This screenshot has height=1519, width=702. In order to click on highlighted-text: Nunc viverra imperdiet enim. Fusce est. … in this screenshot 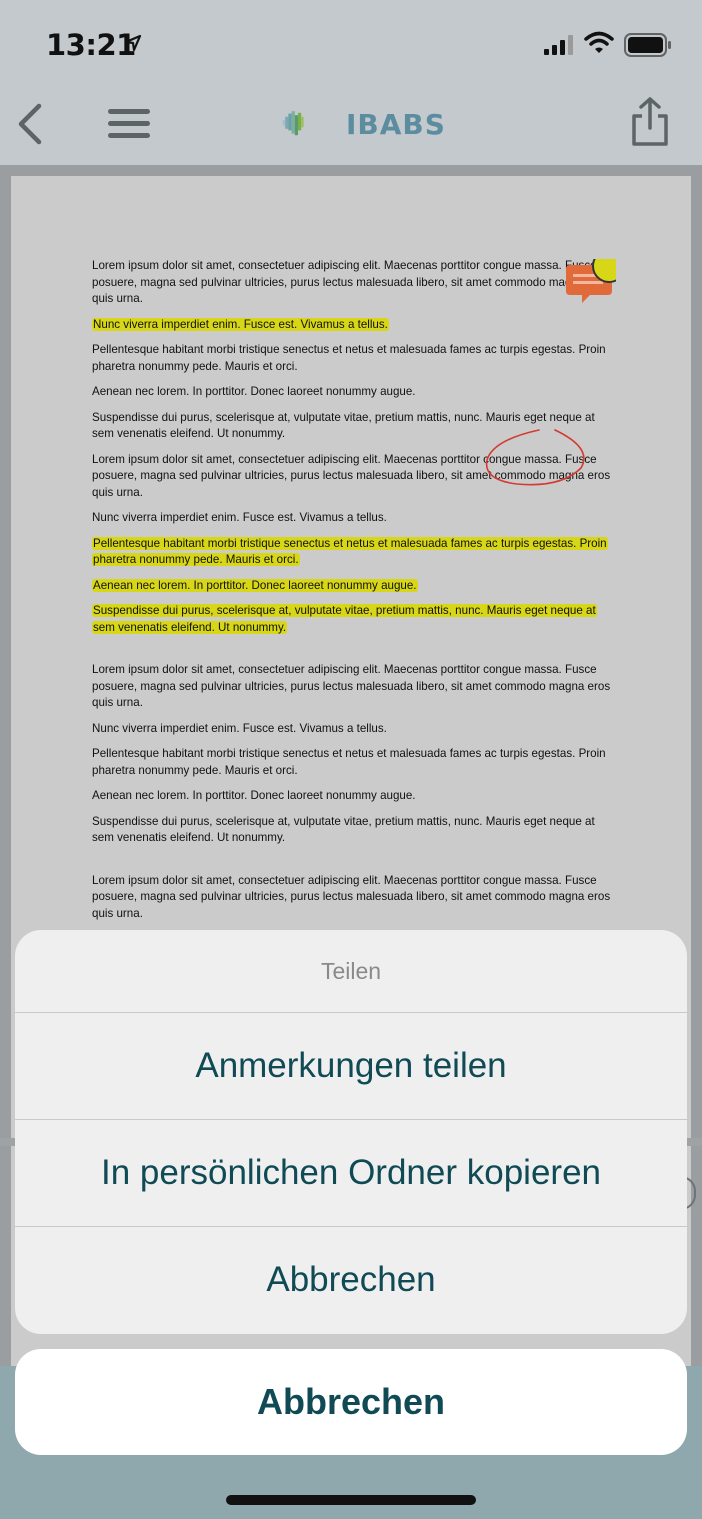, I will do `click(240, 324)`.